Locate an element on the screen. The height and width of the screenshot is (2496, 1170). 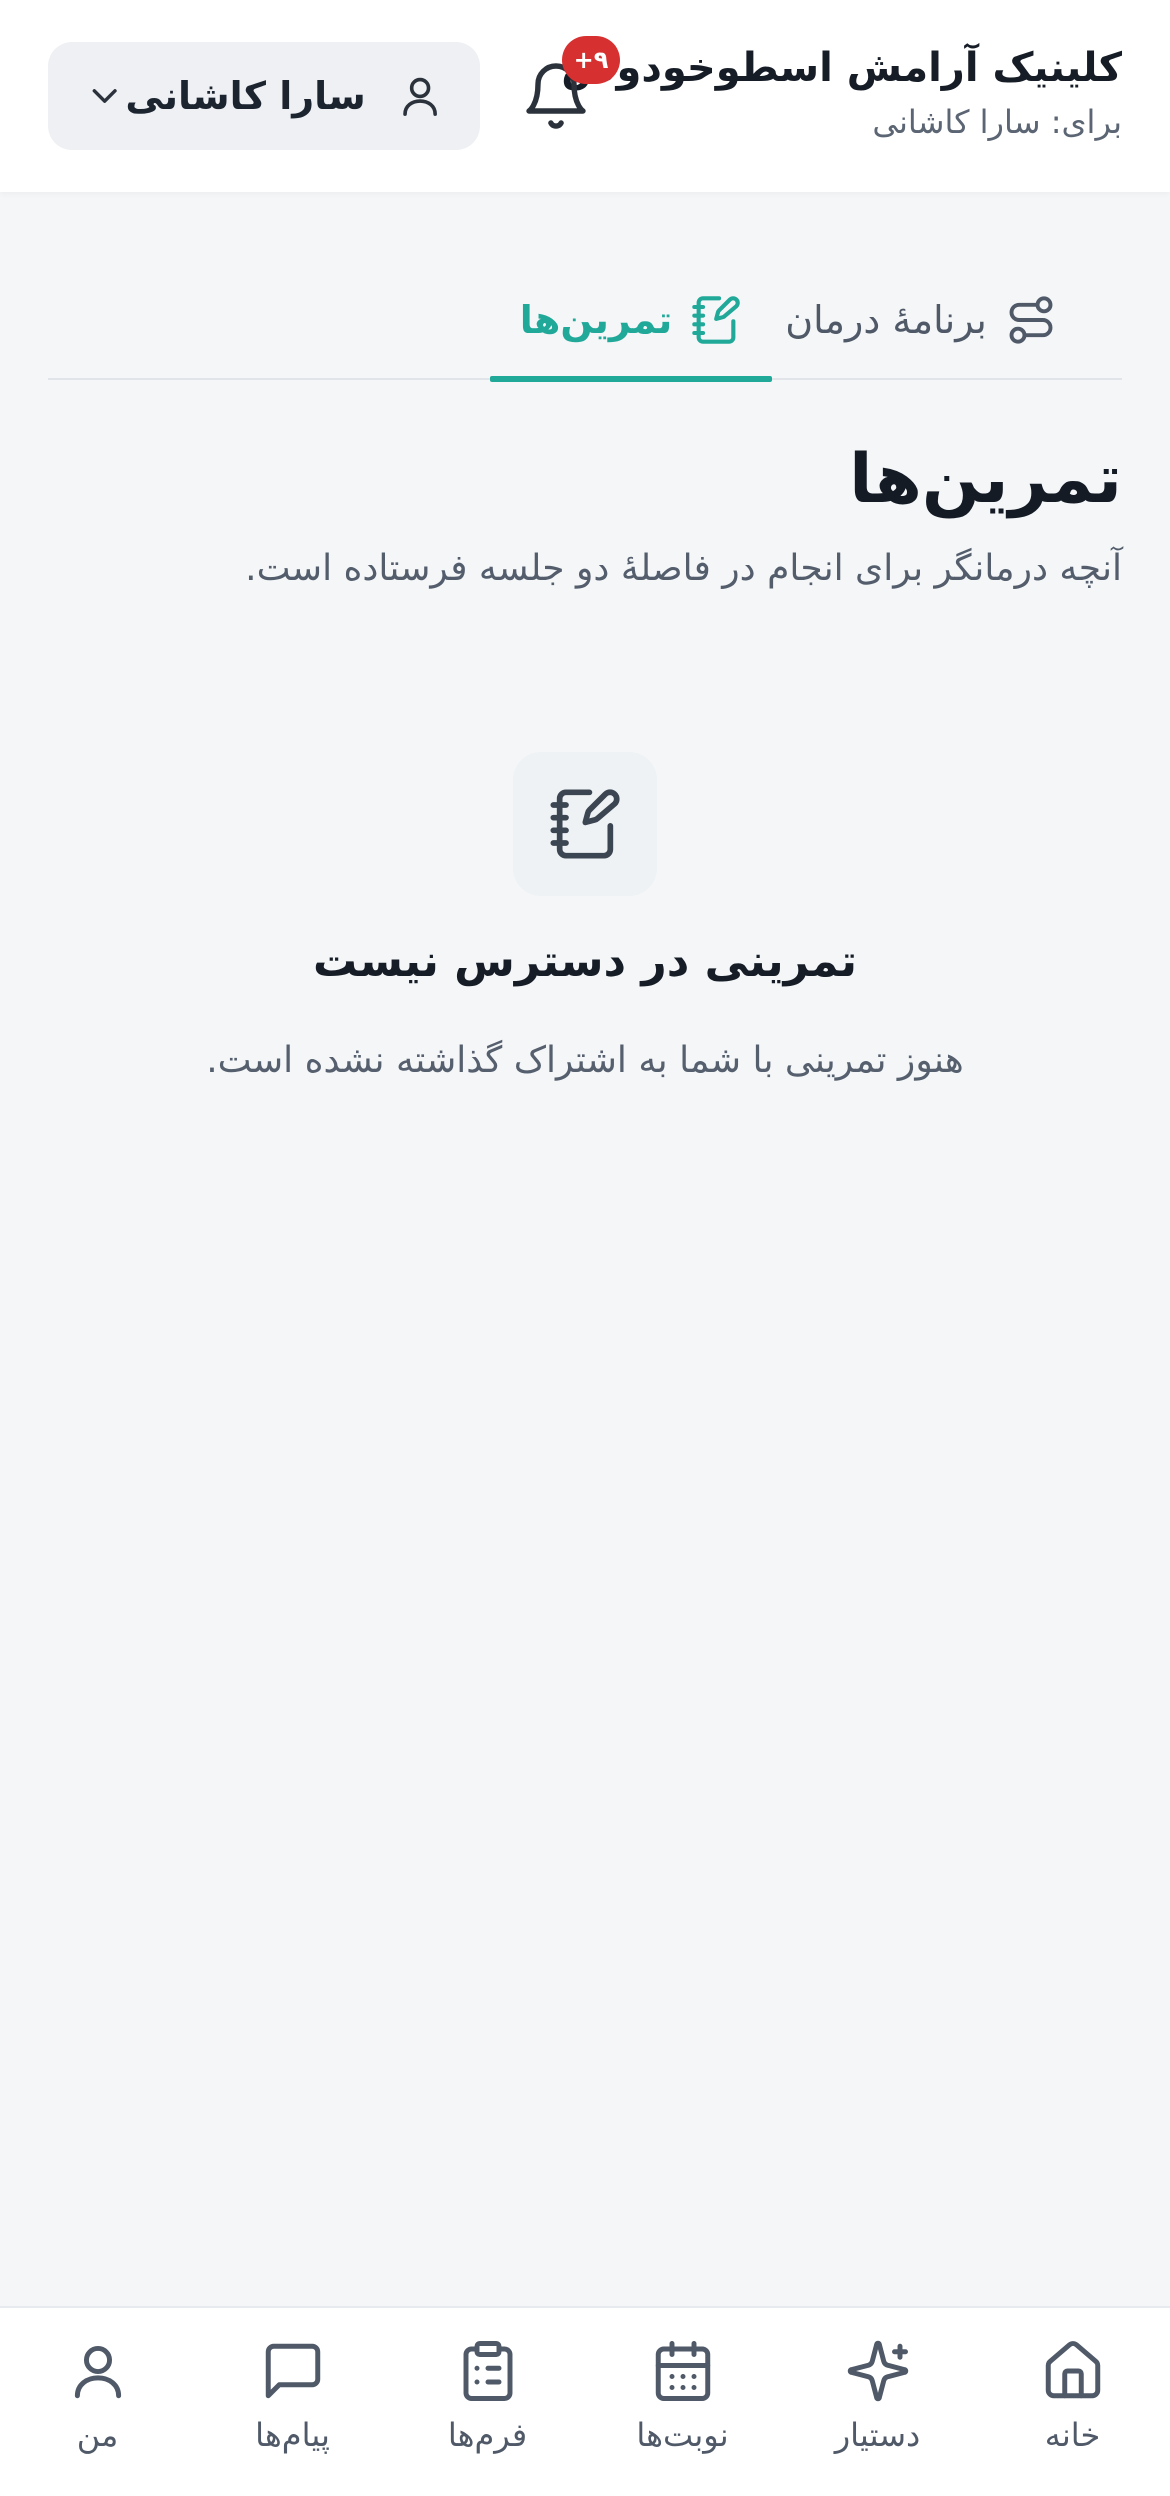
profile-switcher: سارا کاشانی is located at coordinates (264, 96).